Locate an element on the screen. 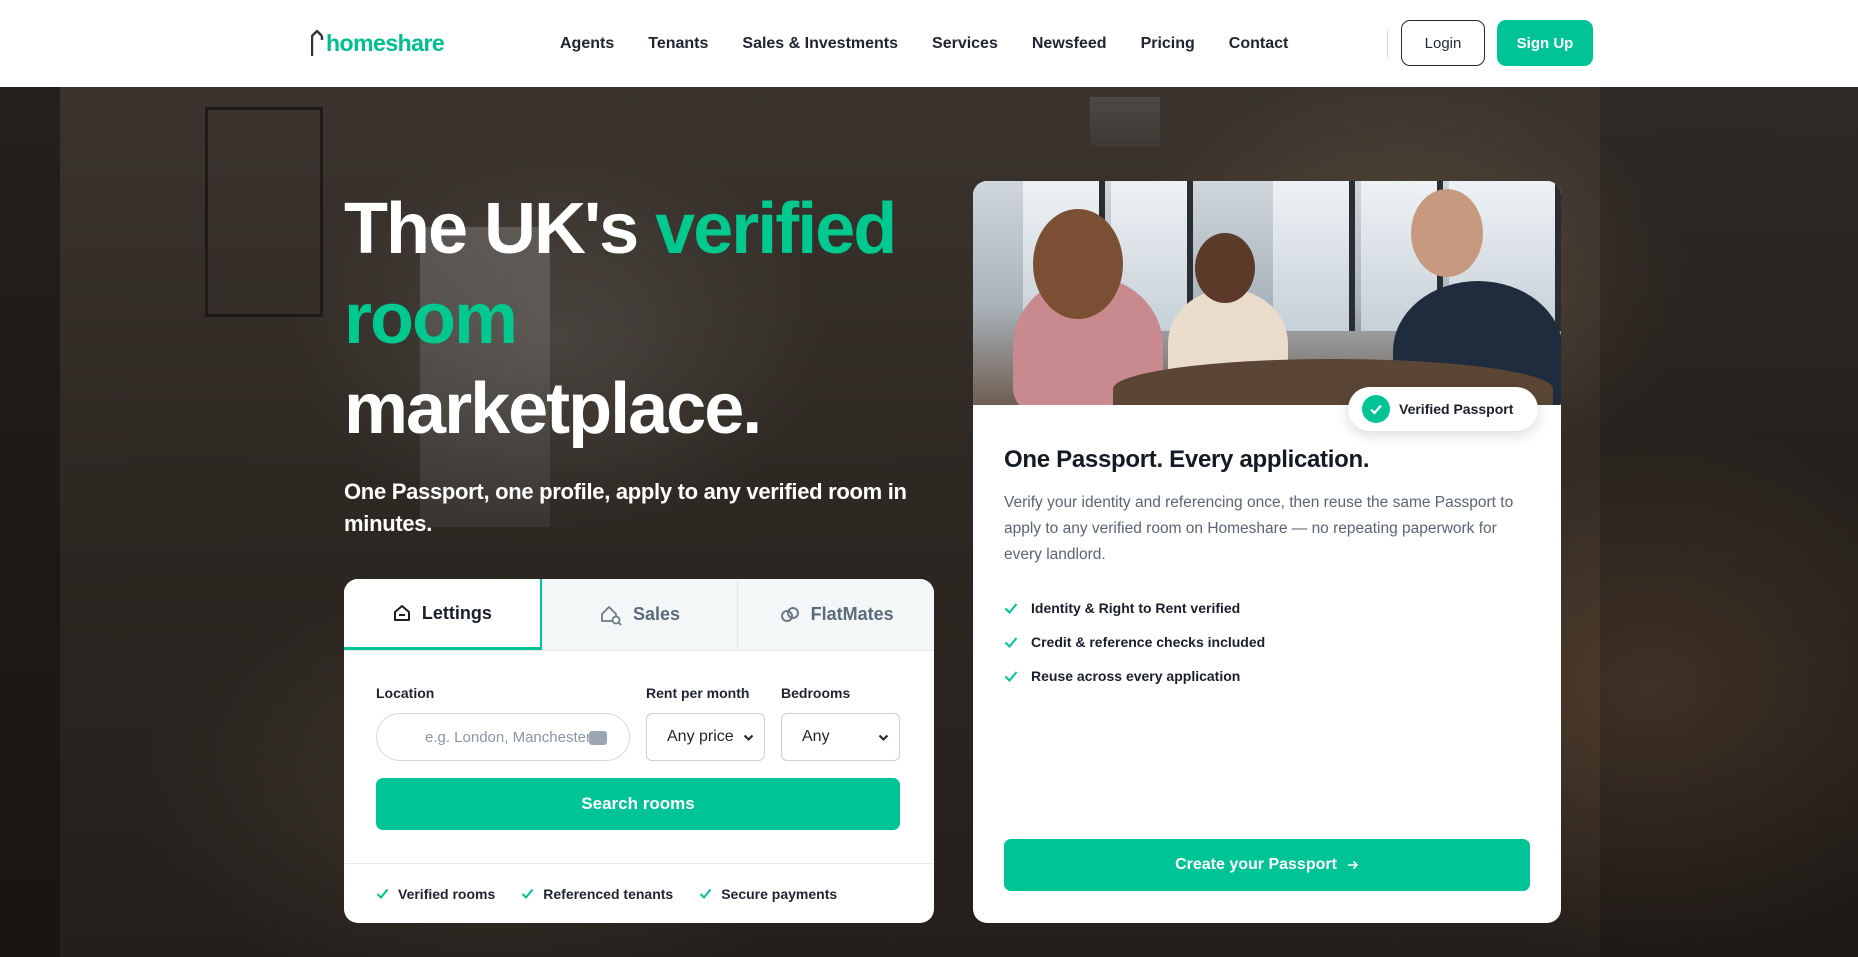  room-window is located at coordinates (1125, 122).